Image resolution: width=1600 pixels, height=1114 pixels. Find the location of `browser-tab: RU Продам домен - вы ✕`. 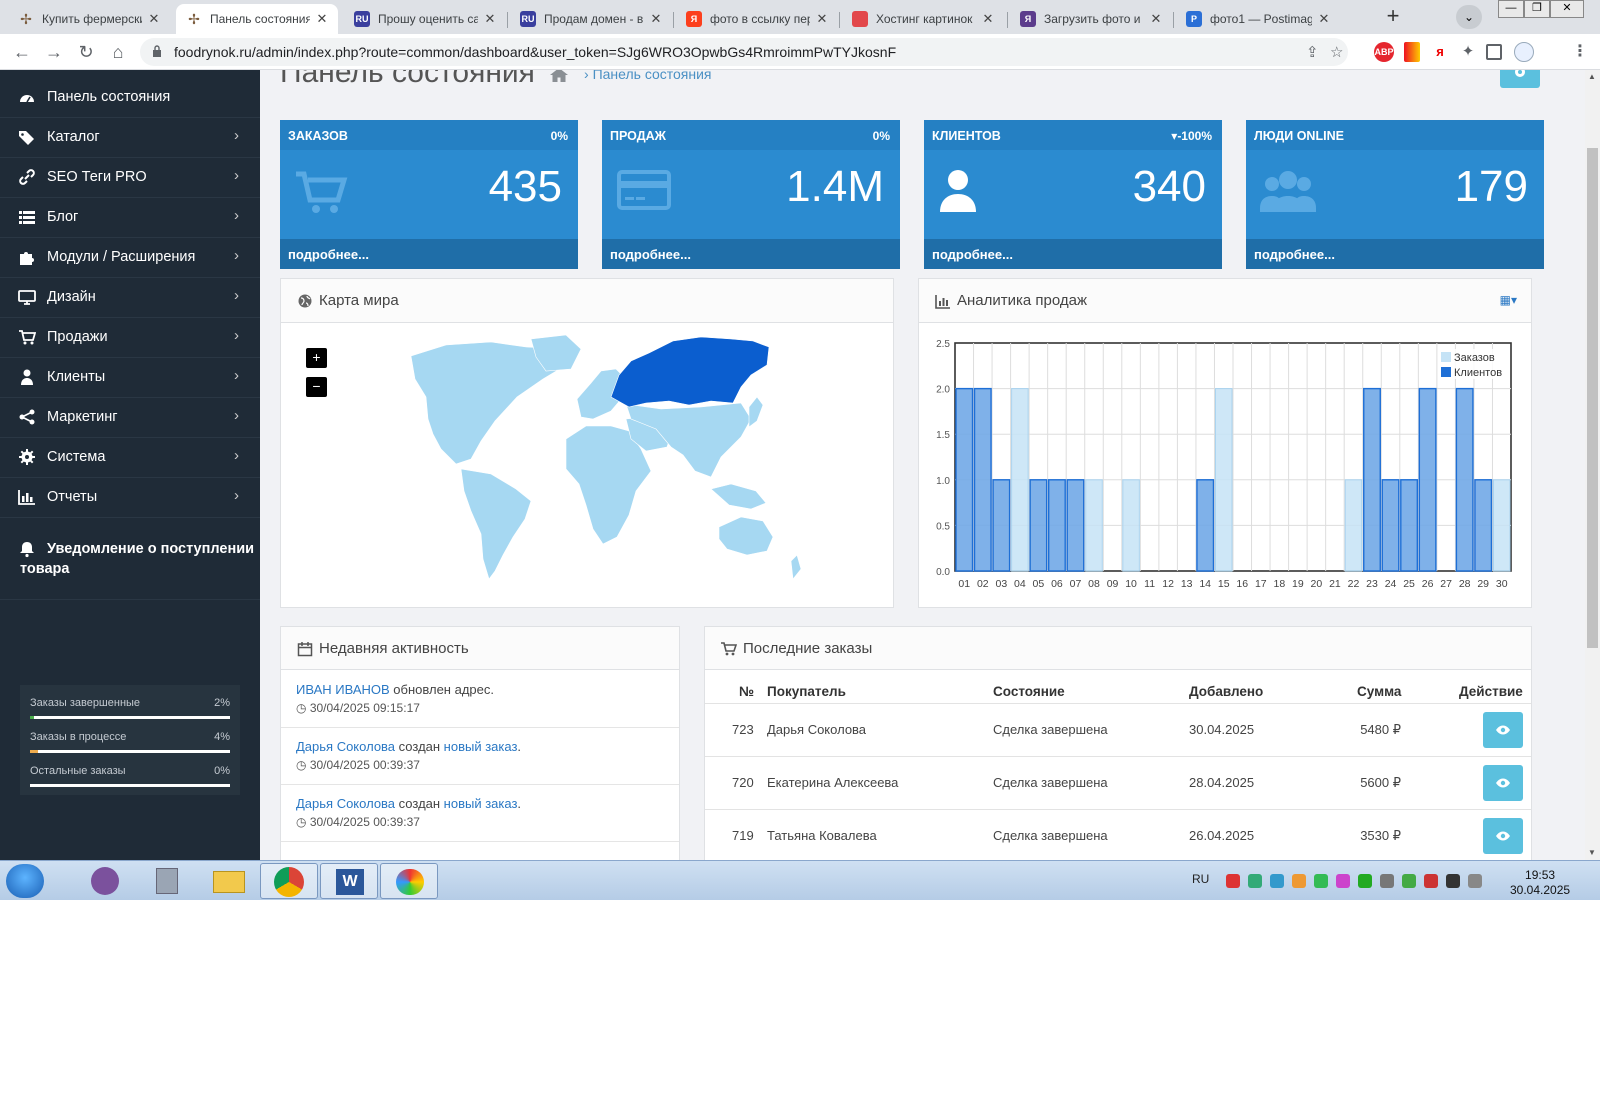

browser-tab: RU Продам домен - вы ✕ is located at coordinates (591, 19).